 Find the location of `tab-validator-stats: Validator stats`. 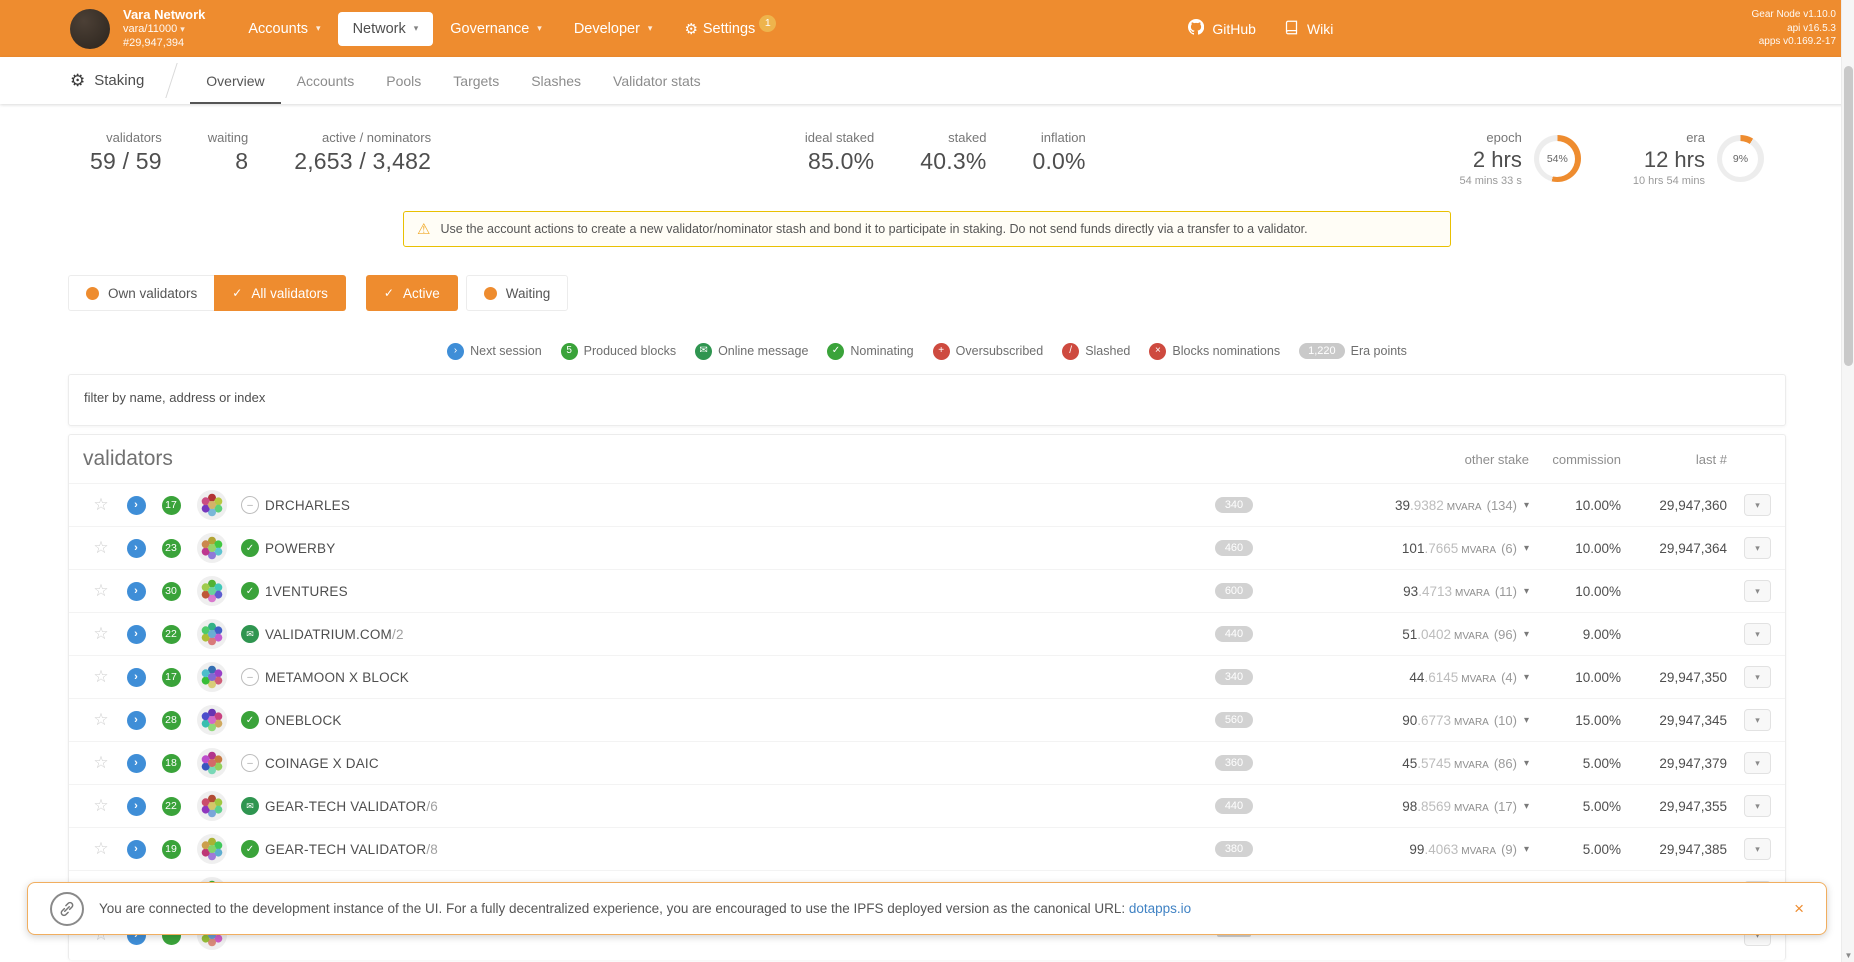

tab-validator-stats: Validator stats is located at coordinates (657, 80).